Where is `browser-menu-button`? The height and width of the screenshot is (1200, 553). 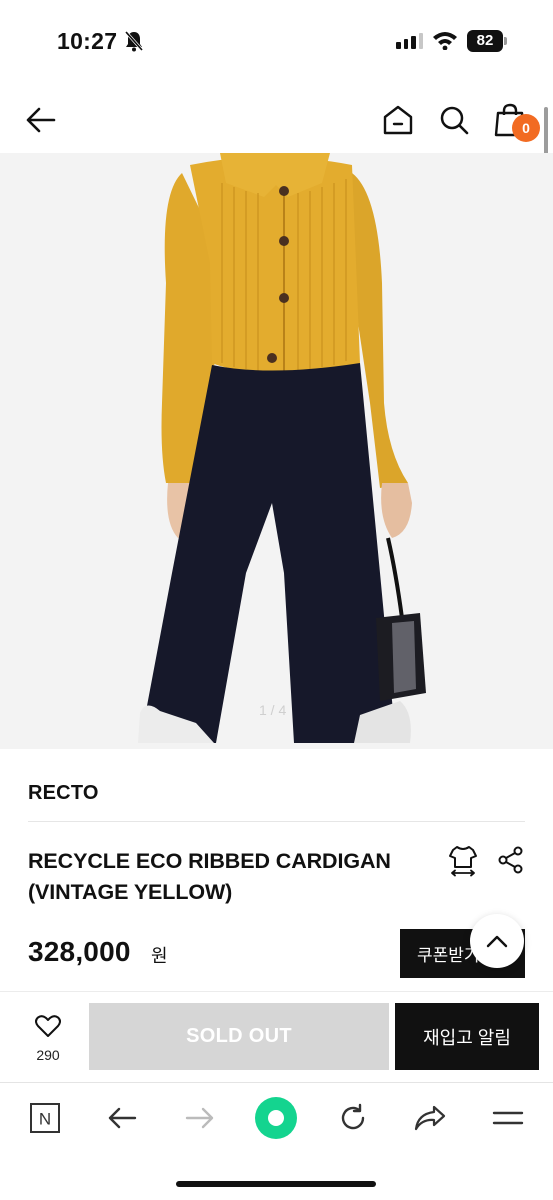
browser-menu-button is located at coordinates (508, 1118).